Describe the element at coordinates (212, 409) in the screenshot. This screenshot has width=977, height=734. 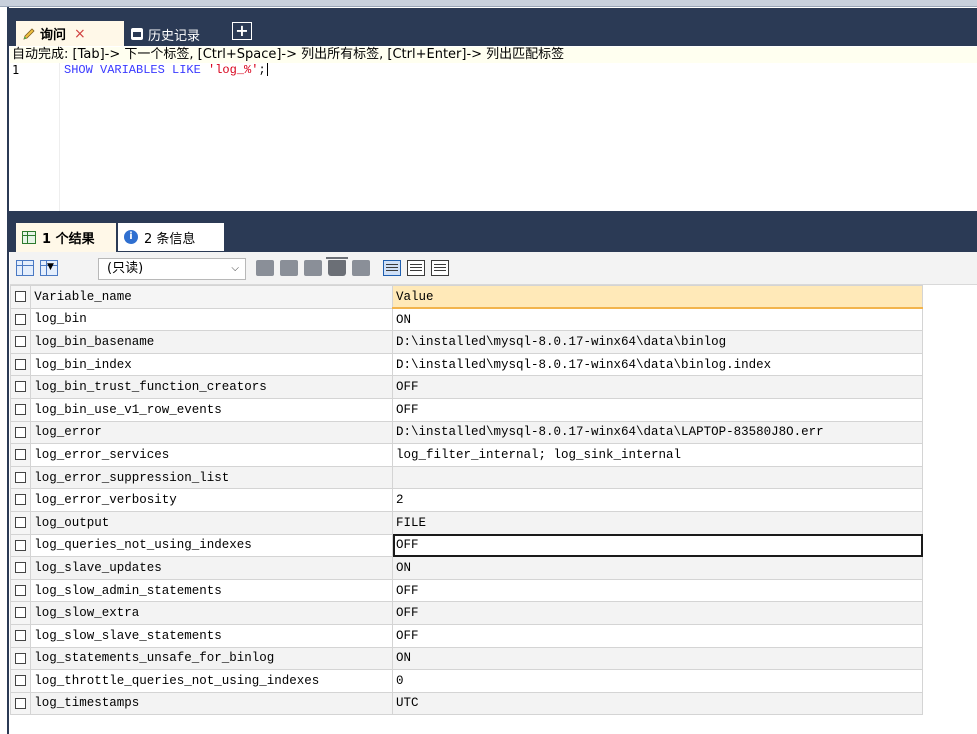
I see `variable-name-cell: log_bin_use_v1_row_events` at that location.